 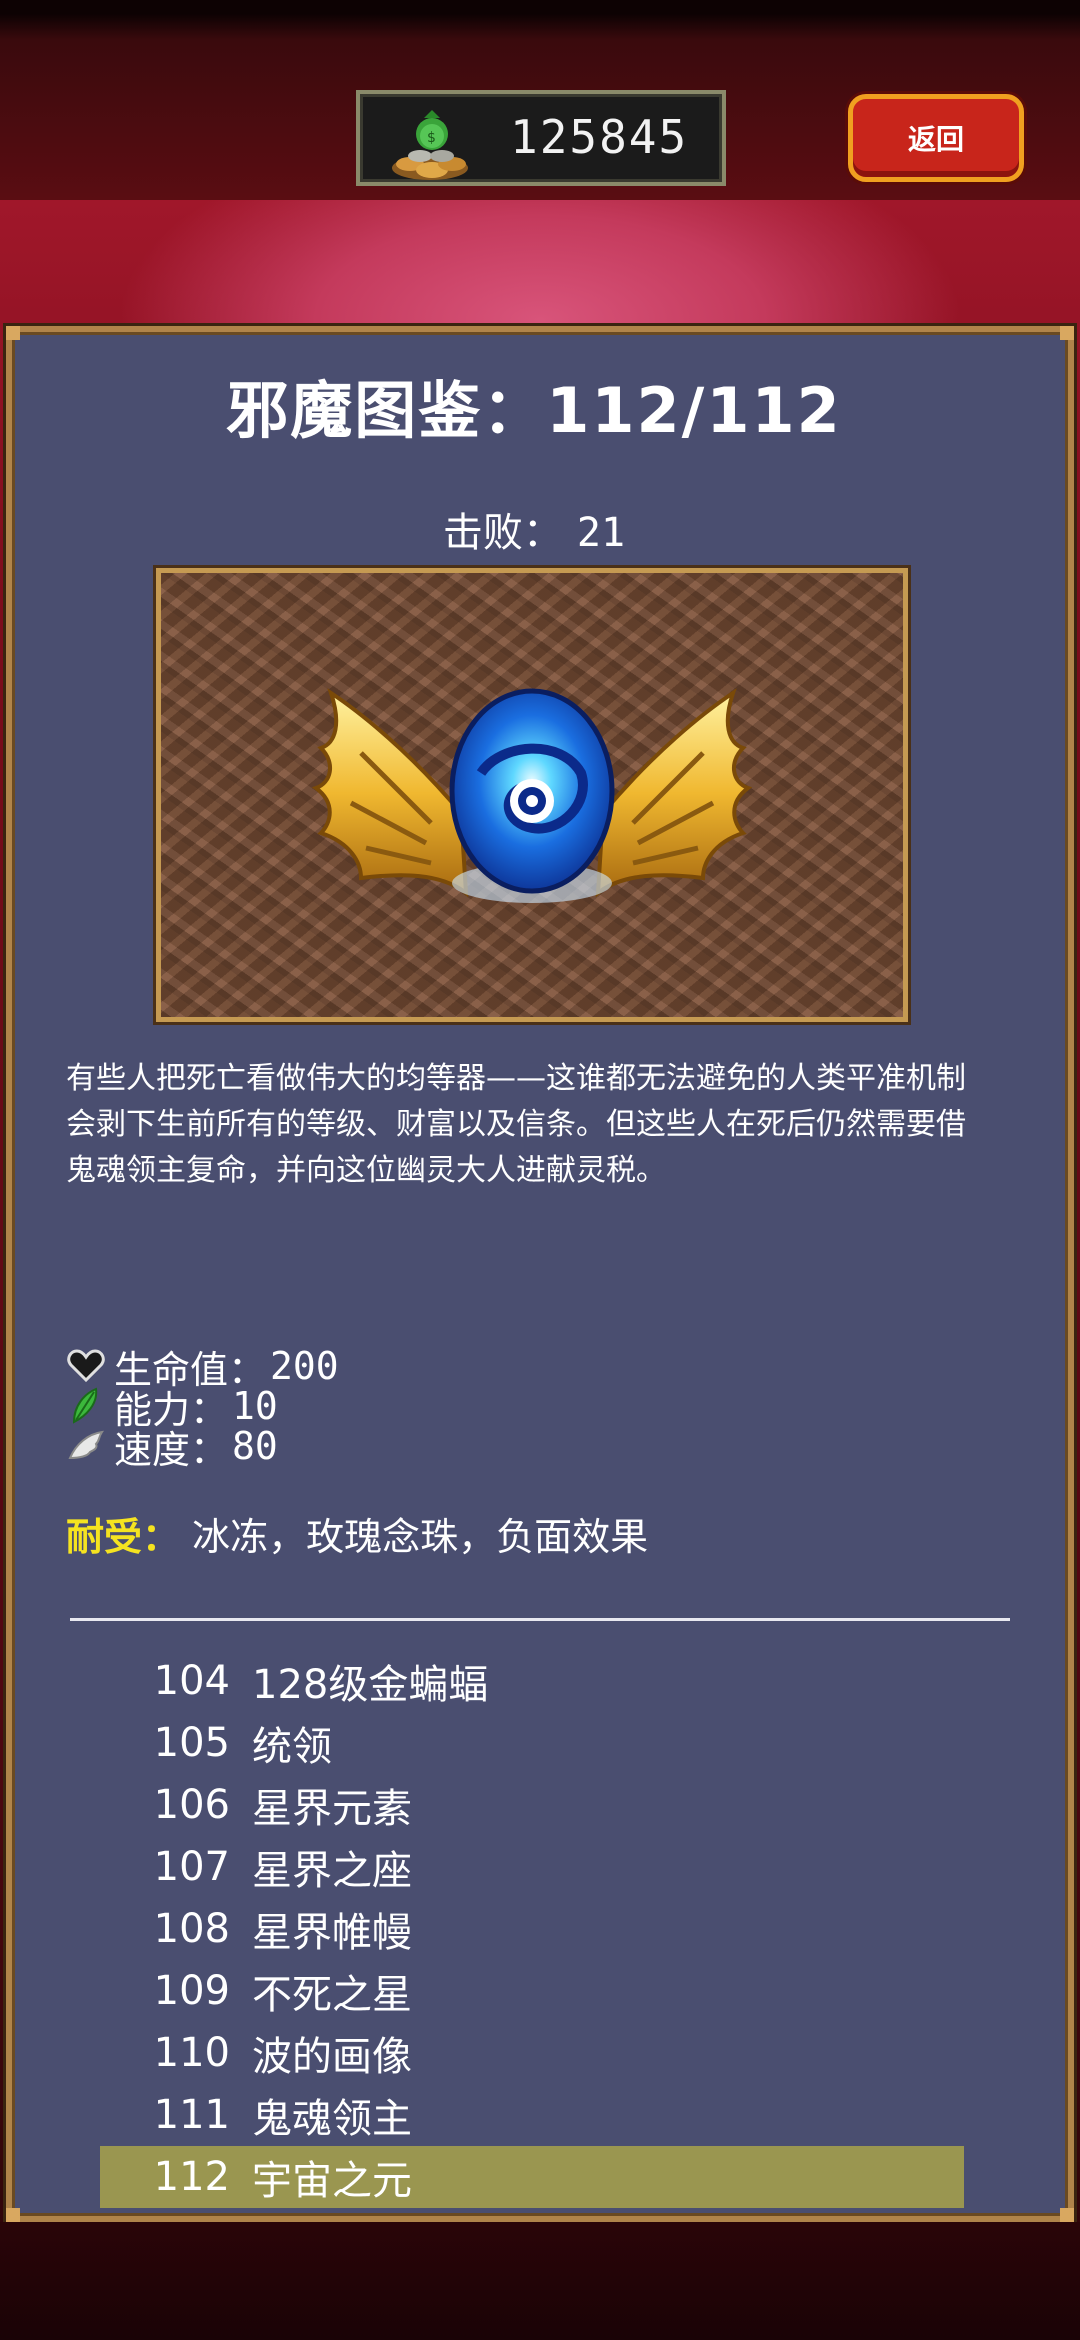 I want to click on list-item-index: 109, so click(x=191, y=1991).